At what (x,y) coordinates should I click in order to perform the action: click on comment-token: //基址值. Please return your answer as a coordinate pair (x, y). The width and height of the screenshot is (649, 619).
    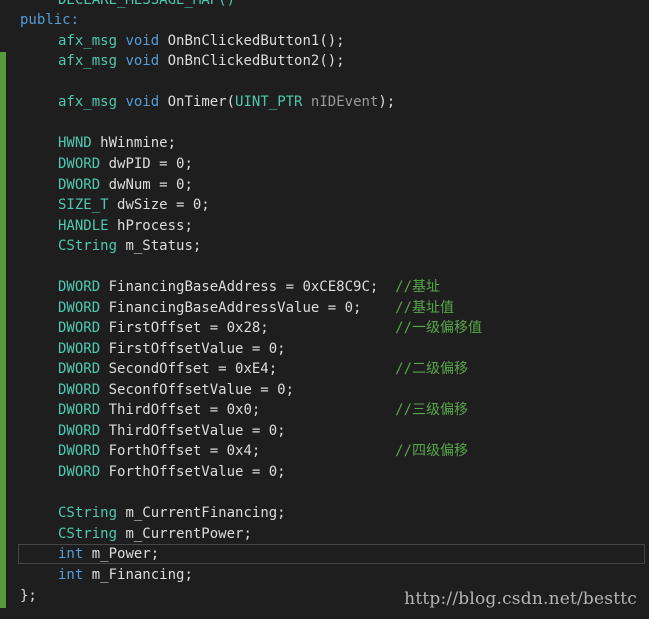
    Looking at the image, I should click on (425, 308).